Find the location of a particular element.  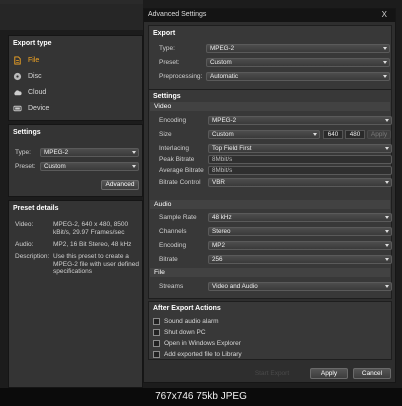

interlacing-select: Top Field First is located at coordinates (300, 148).